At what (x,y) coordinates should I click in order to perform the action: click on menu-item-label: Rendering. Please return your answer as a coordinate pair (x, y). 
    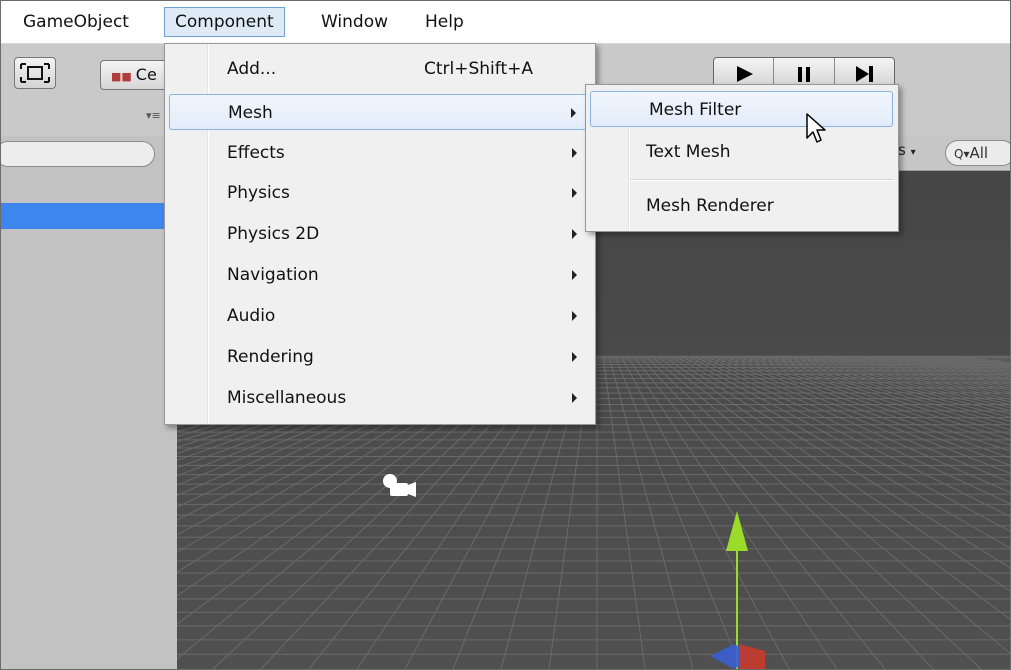
    Looking at the image, I should click on (270, 357).